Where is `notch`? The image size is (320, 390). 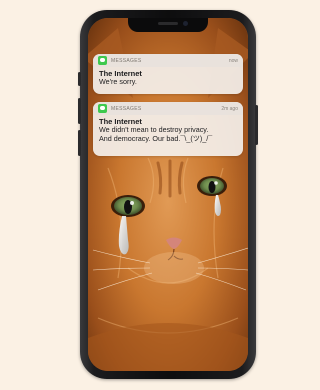
notch is located at coordinates (168, 25).